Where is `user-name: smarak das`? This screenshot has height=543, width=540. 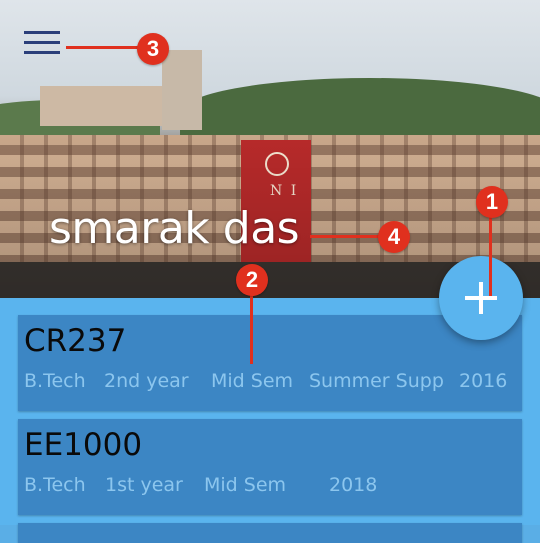 user-name: smarak das is located at coordinates (174, 228).